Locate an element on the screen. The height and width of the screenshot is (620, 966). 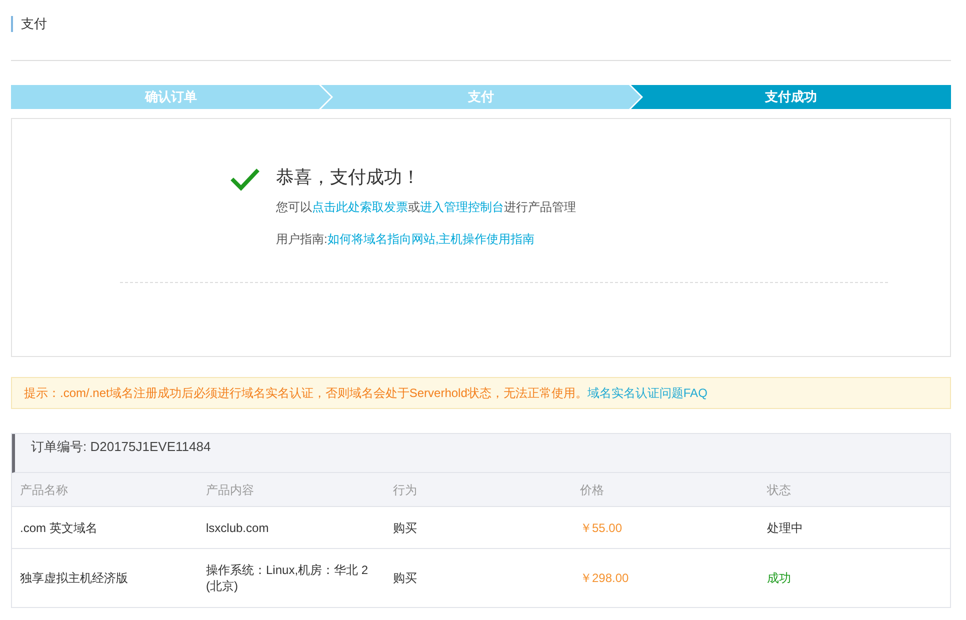
notice-text: 提示：.com/.net域名注册成功后必须进行域名实名认证，否则域名会处于Serverhold状态，无法正常使用。域名实名认证问题FAQ is located at coordinates (366, 393).